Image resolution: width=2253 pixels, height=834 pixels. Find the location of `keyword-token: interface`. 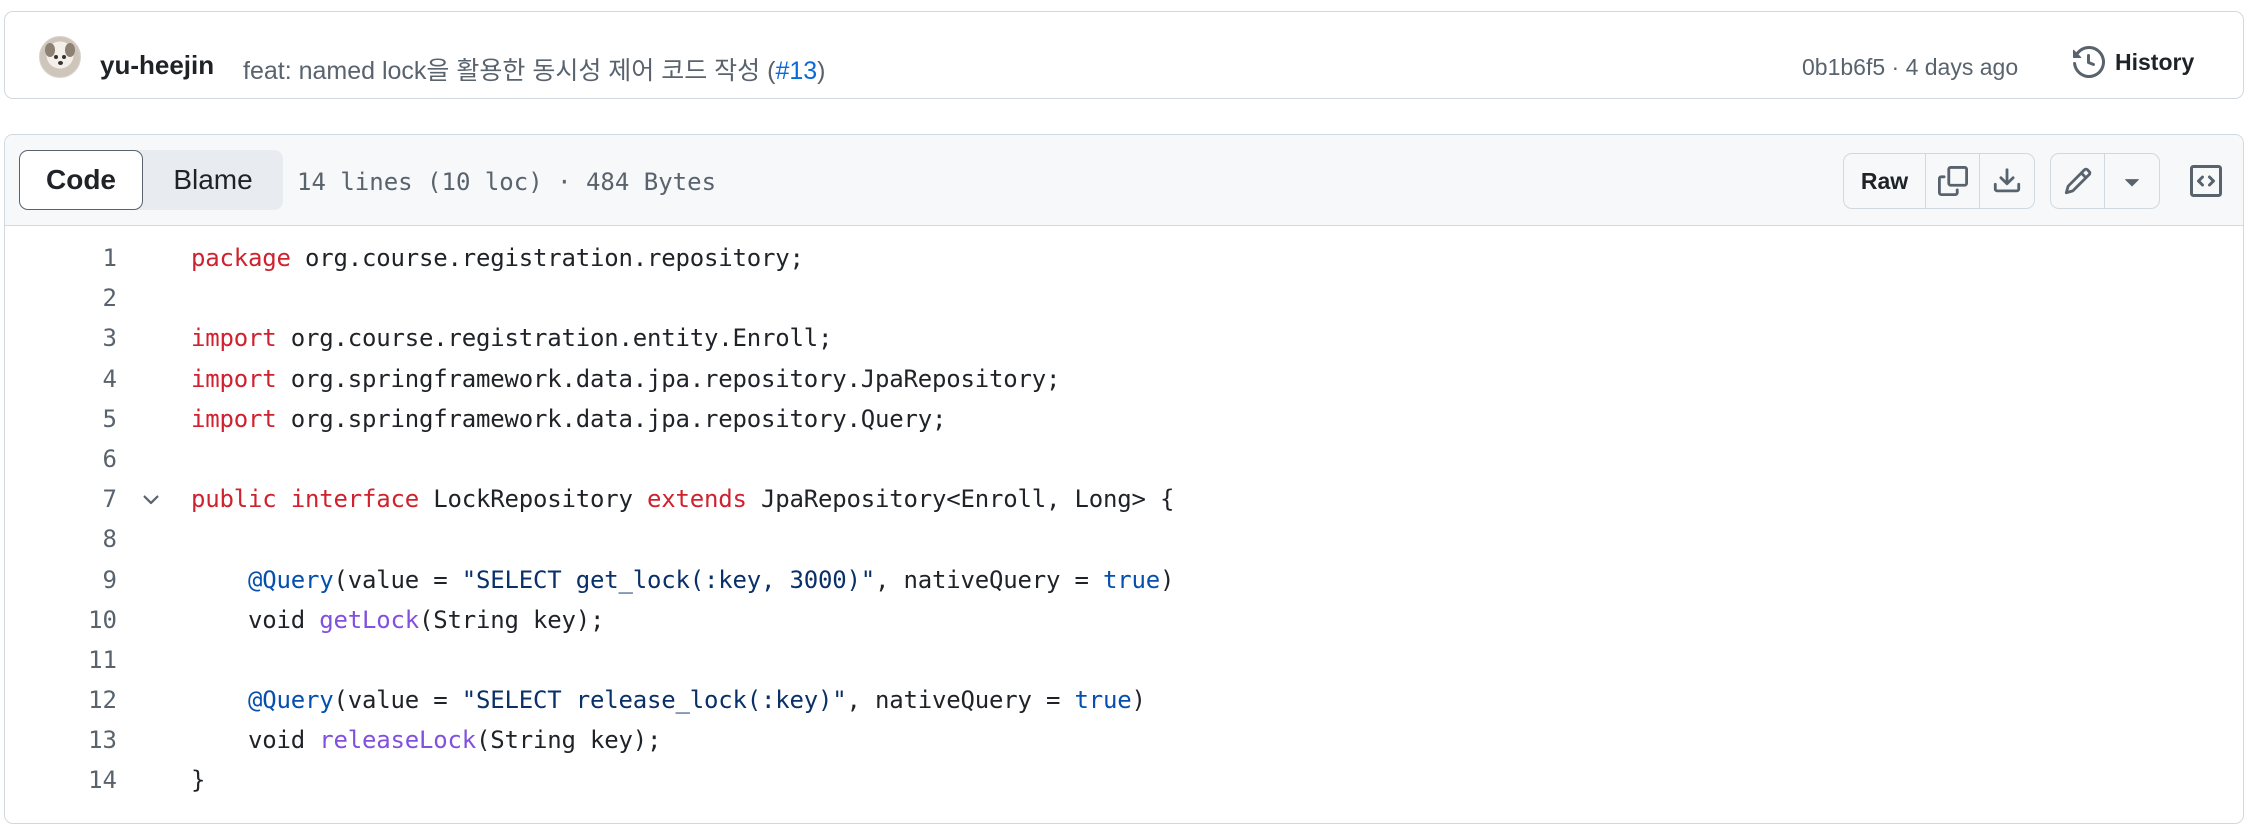

keyword-token: interface is located at coordinates (354, 499).